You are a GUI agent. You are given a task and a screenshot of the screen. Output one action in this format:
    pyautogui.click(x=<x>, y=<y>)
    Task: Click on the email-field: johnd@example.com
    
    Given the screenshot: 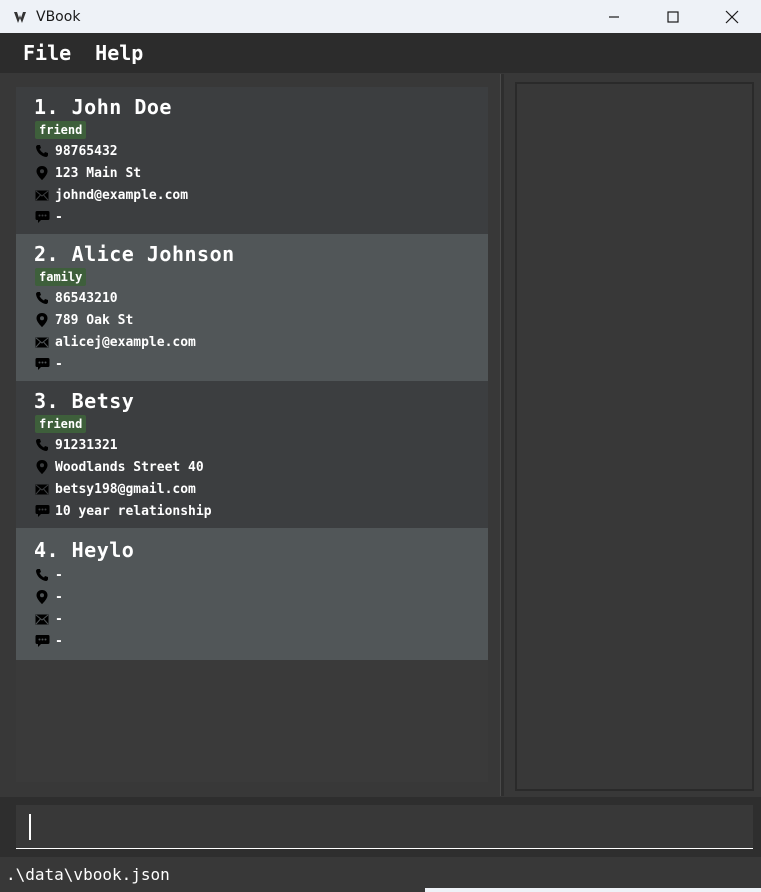 What is the action you would take?
    pyautogui.click(x=111, y=195)
    